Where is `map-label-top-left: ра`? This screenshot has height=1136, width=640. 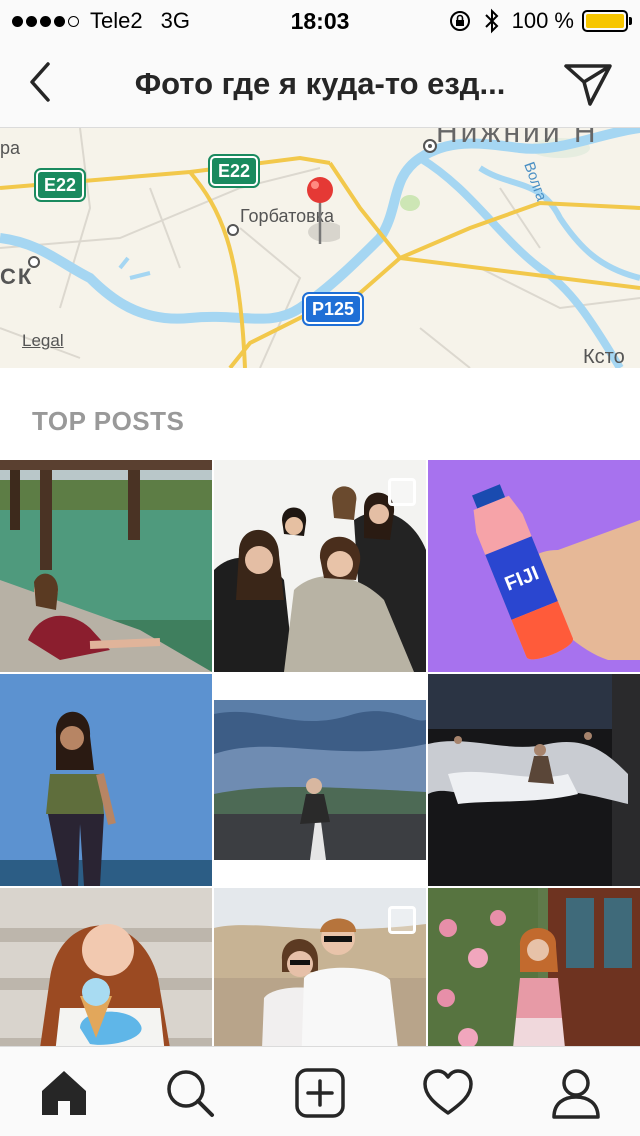 map-label-top-left: ра is located at coordinates (10, 148).